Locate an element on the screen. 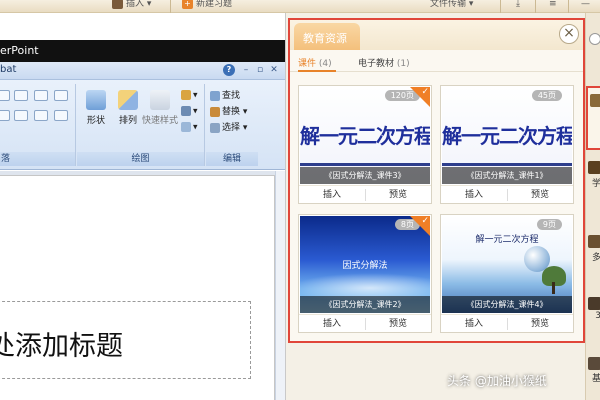  close-icon: ✕ is located at coordinates (274, 70).